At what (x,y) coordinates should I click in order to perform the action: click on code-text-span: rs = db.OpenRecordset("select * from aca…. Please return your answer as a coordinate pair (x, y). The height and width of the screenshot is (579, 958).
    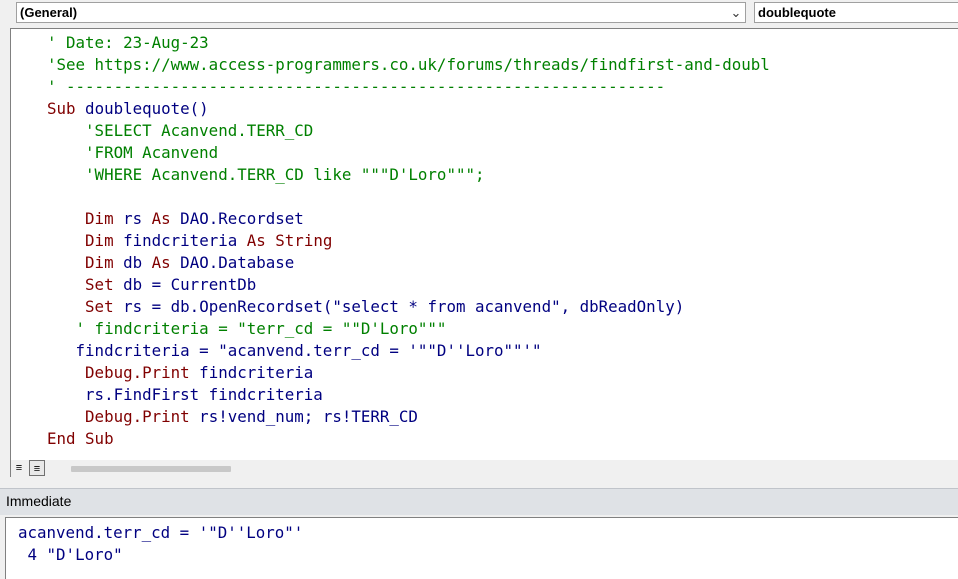
    Looking at the image, I should click on (399, 306).